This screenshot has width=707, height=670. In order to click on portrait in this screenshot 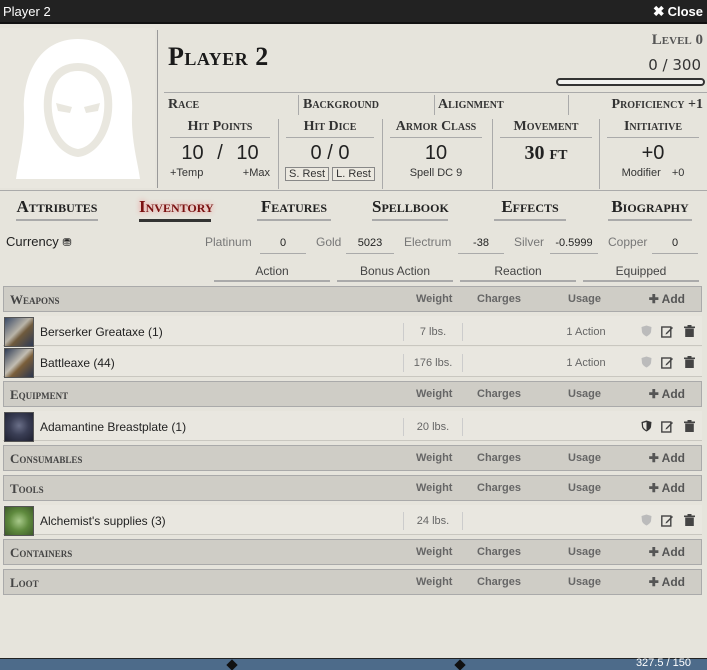, I will do `click(77, 108)`.